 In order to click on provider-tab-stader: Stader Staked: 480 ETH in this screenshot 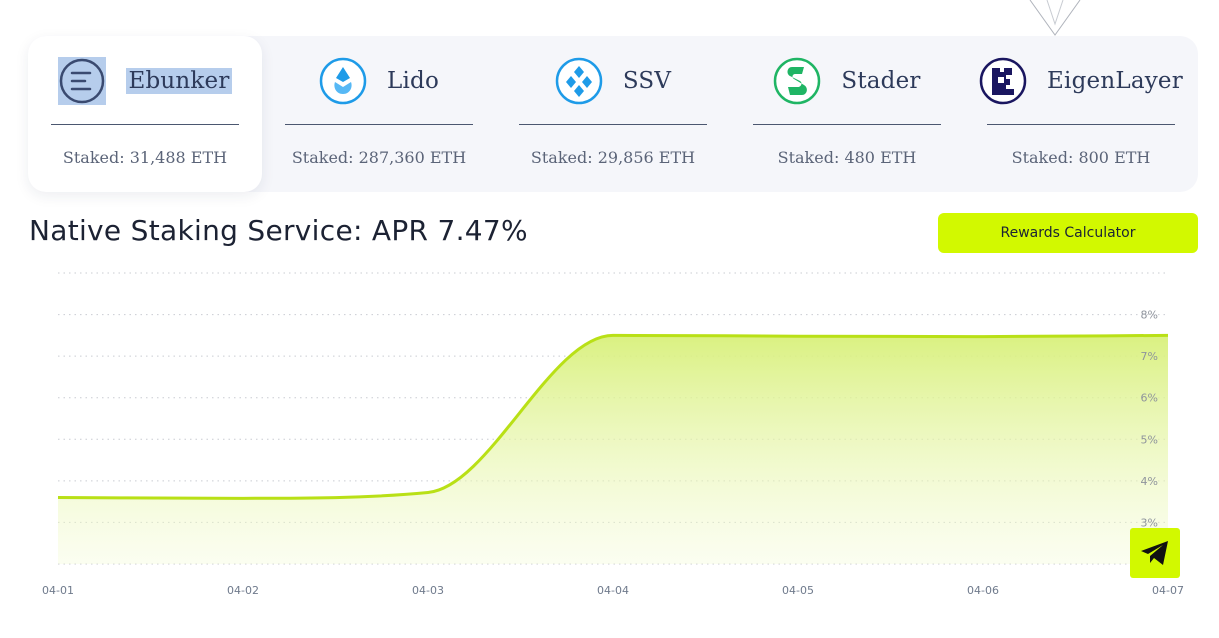, I will do `click(847, 114)`.